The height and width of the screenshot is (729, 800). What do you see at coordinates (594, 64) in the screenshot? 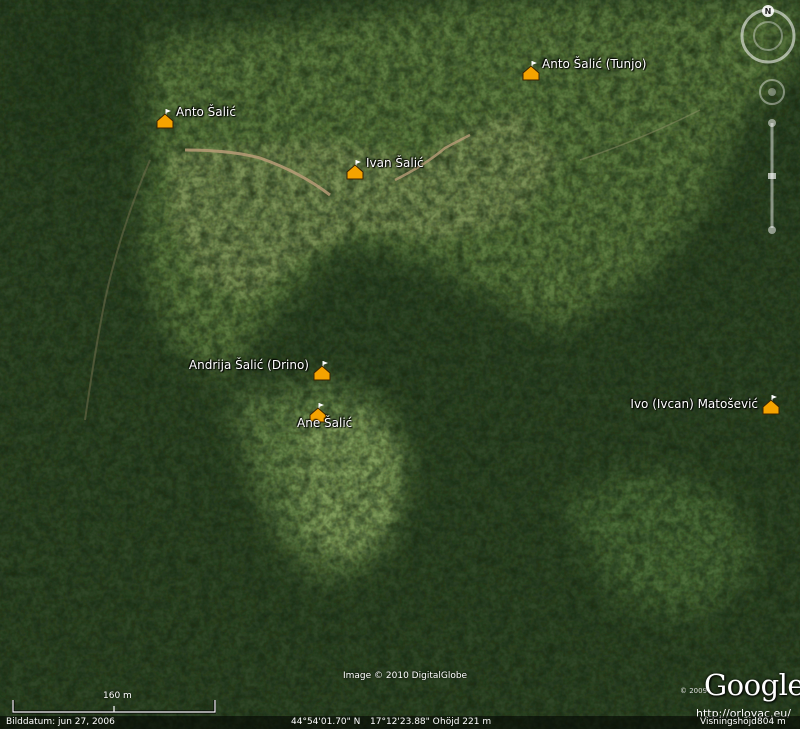
I see `placemark-label: Anto Šalić (Tunjo)` at bounding box center [594, 64].